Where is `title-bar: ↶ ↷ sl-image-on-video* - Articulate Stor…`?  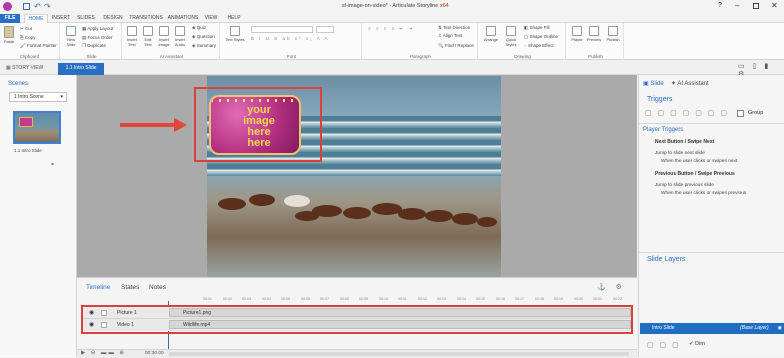
title-bar: ↶ ↷ sl-image-on-video* - Articulate Stor… is located at coordinates (392, 7).